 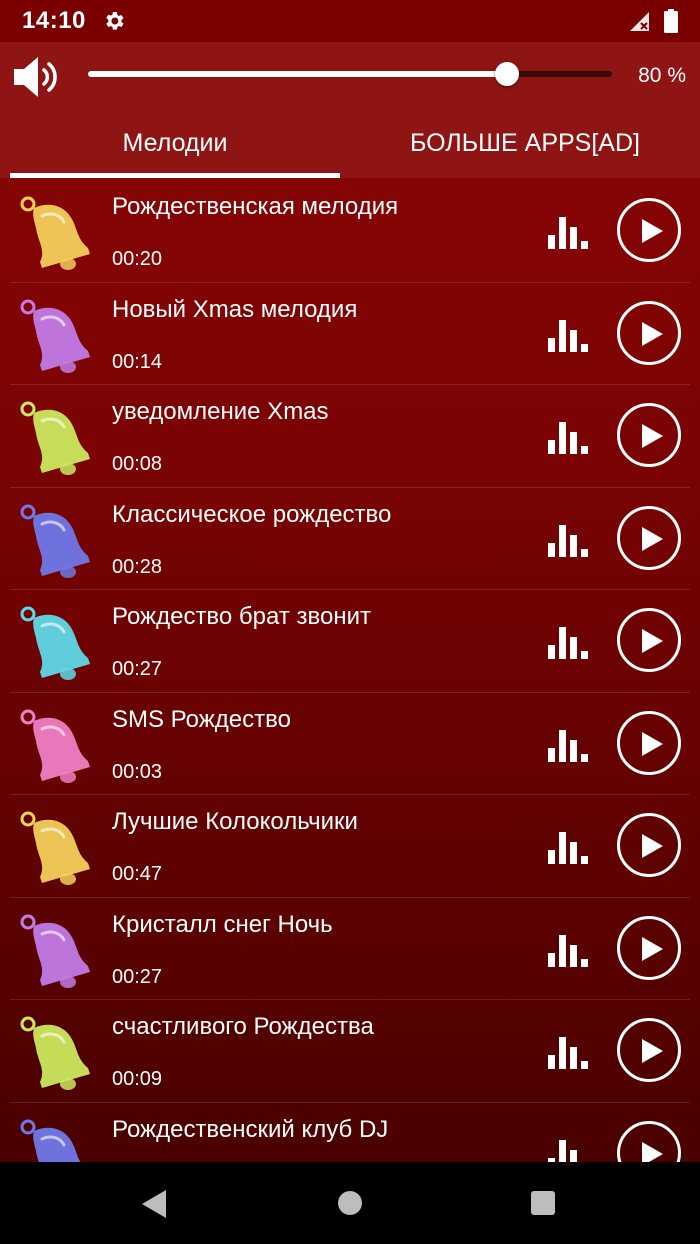 I want to click on tab-more-apps-label: БОЛЬШЕ APPS[AD], so click(x=525, y=142).